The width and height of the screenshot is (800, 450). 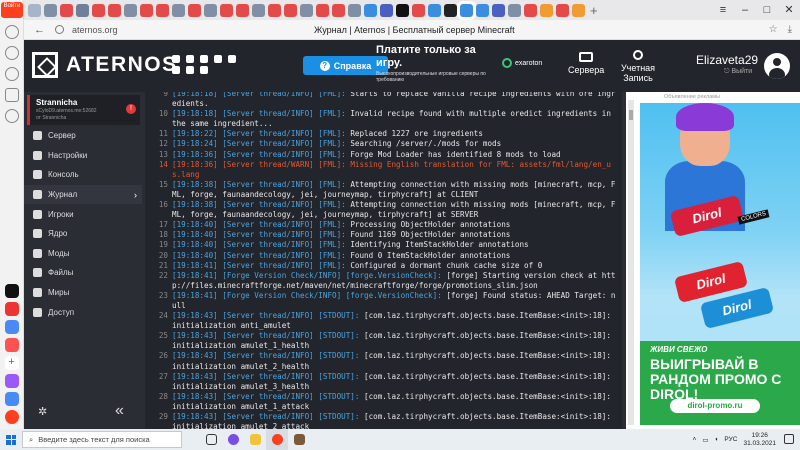 What do you see at coordinates (466, 10) in the screenshot?
I see `tab-aternos-active` at bounding box center [466, 10].